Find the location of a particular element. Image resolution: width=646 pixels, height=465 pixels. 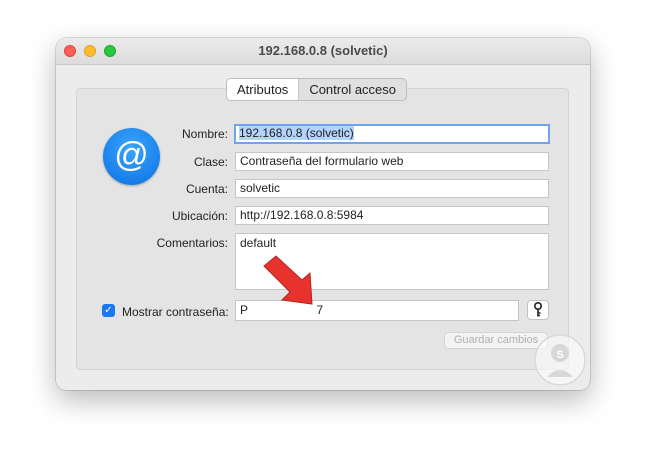

comentarios-label: Comentarios: is located at coordinates (192, 243).